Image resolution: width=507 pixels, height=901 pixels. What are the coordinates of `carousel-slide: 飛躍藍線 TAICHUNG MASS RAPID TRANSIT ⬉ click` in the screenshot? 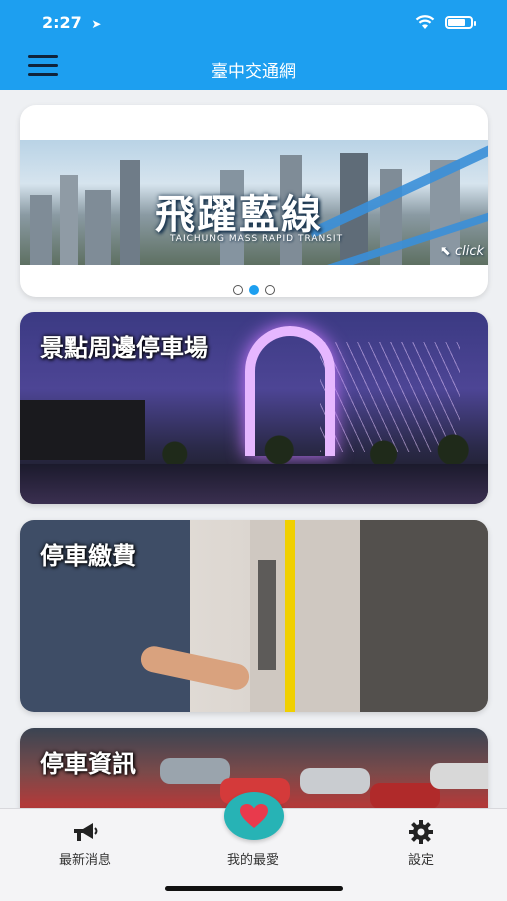 It's located at (254, 202).